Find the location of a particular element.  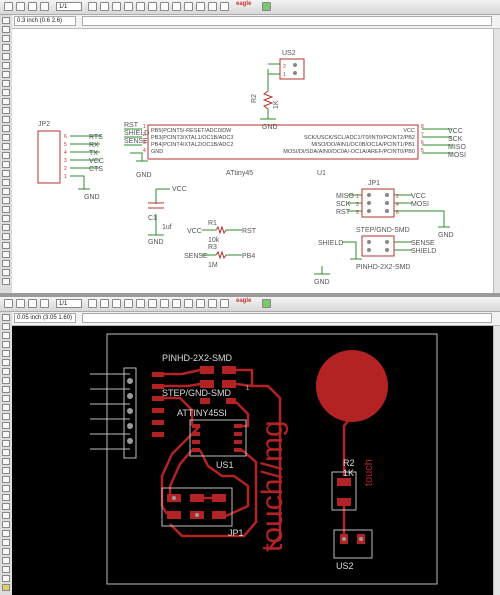

optimize-tool-icon is located at coordinates (6, 506).